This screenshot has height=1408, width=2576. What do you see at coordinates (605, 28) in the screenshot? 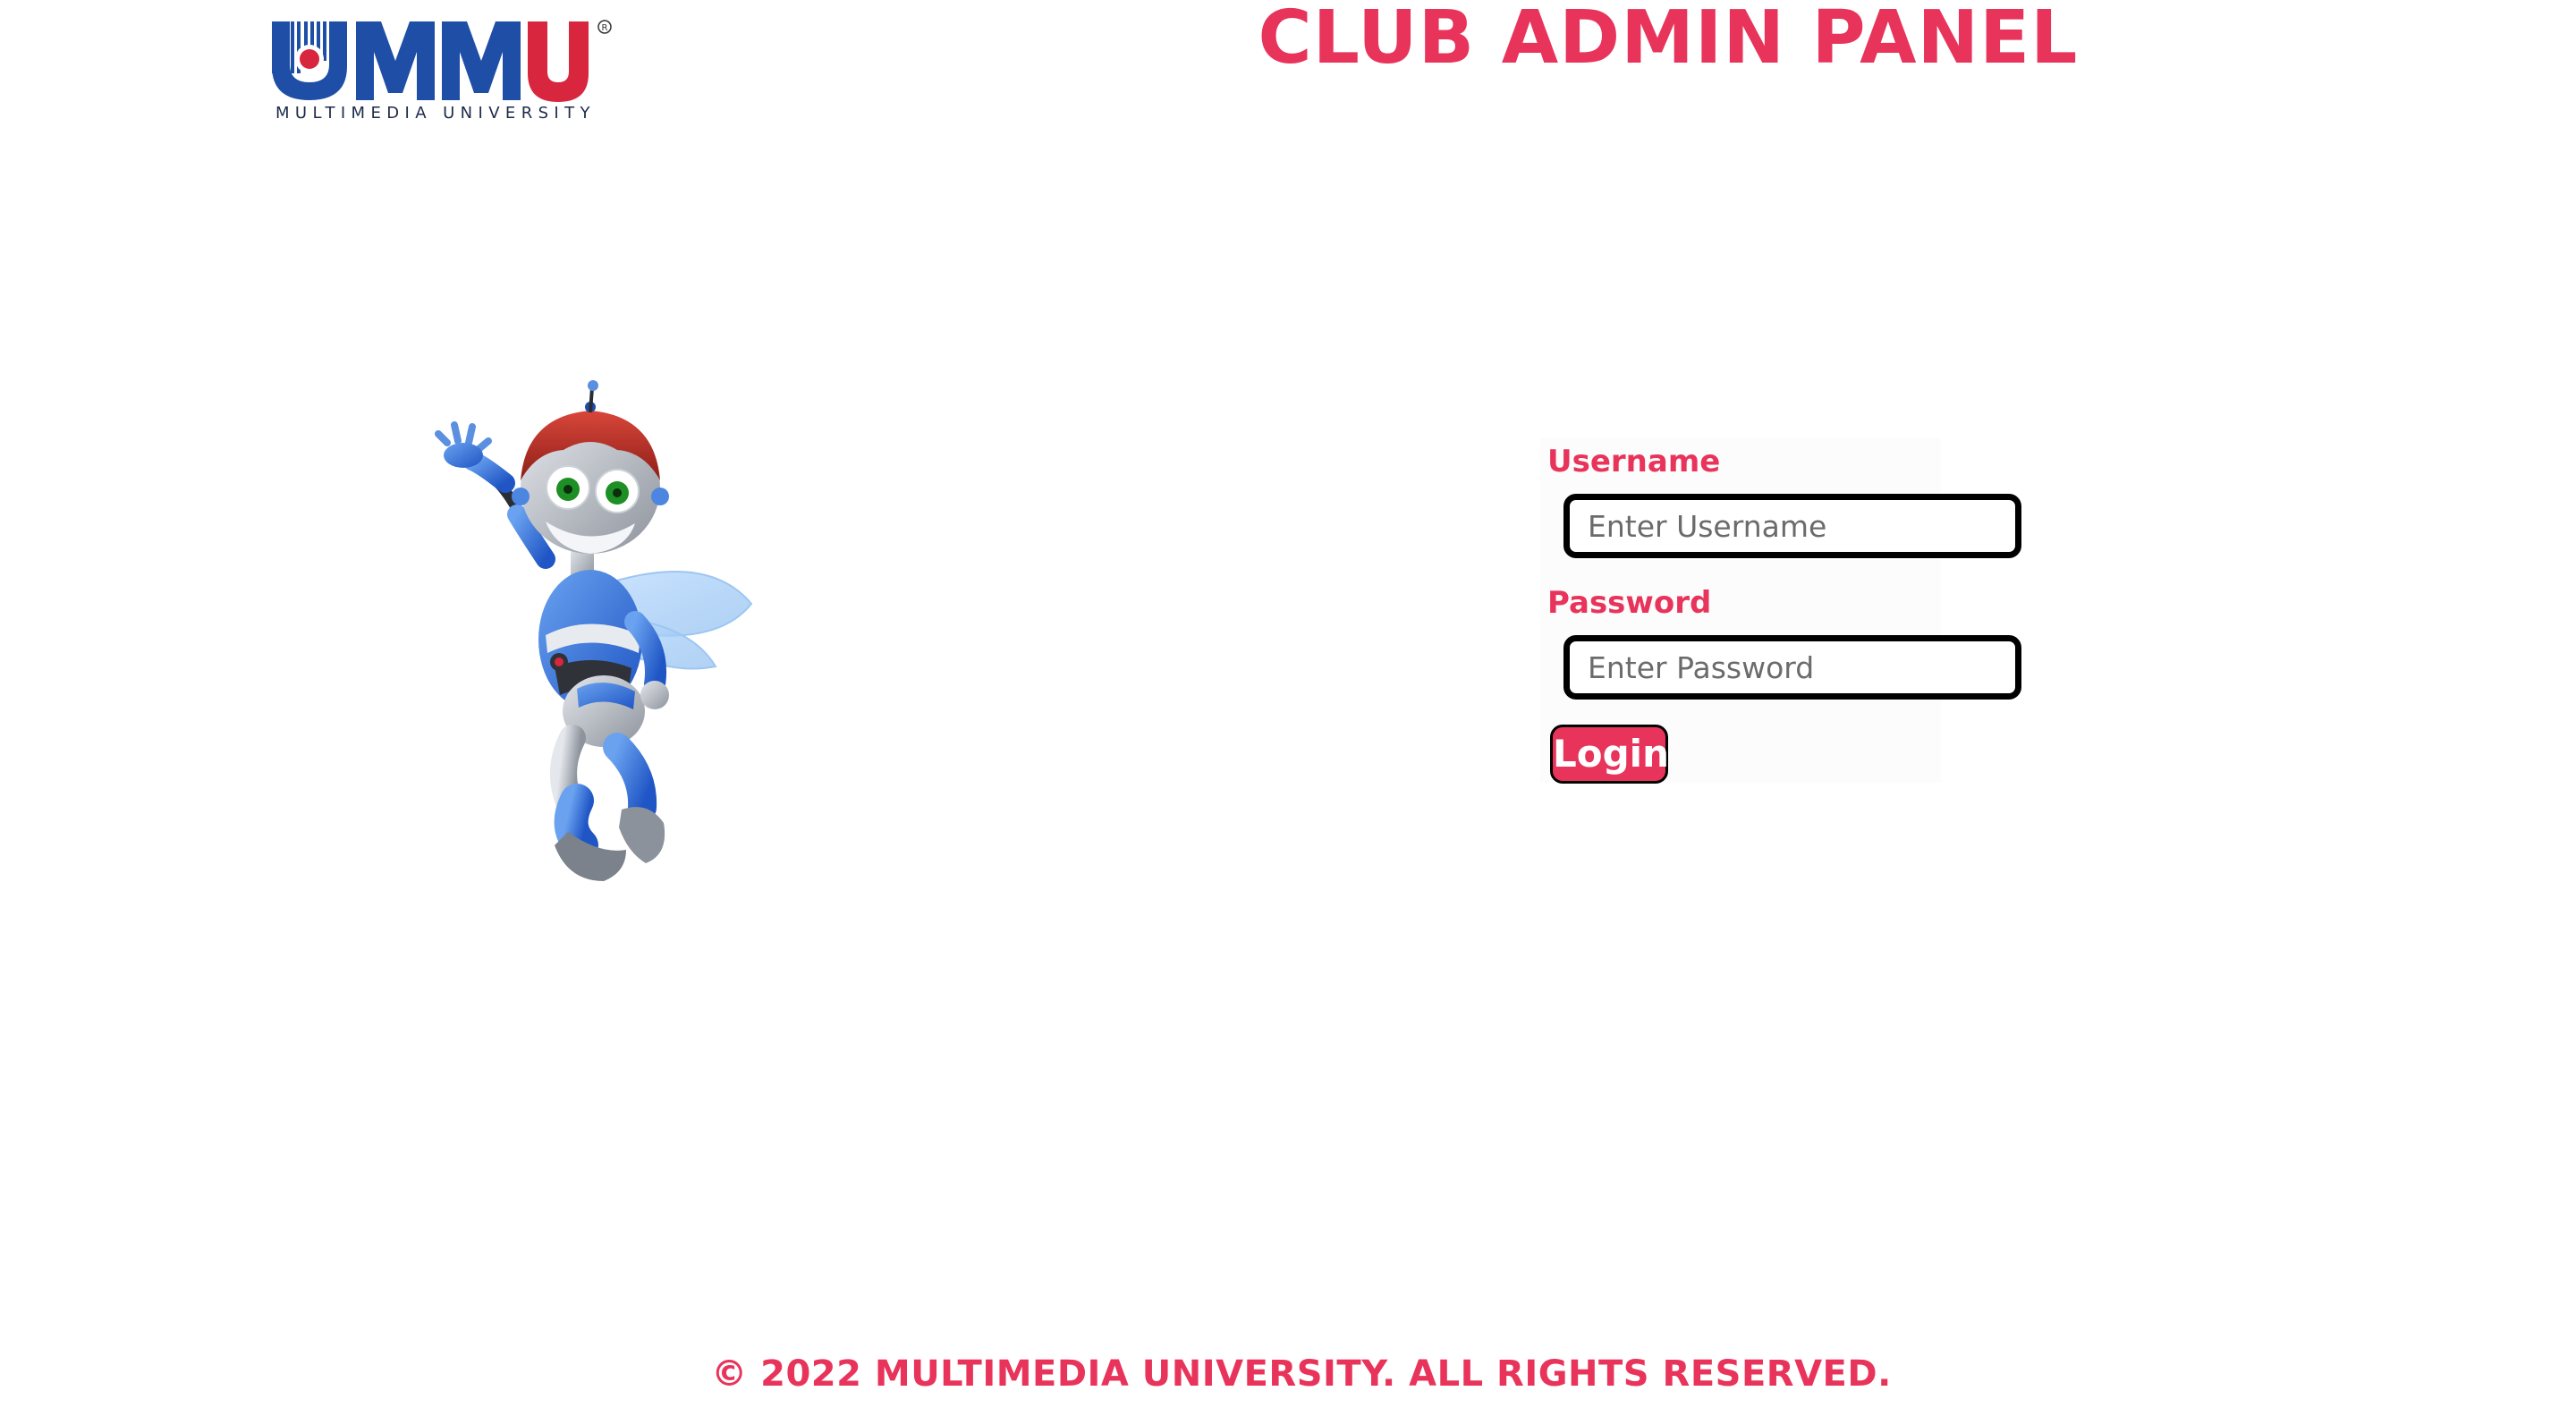
I see `svg-text: R` at bounding box center [605, 28].